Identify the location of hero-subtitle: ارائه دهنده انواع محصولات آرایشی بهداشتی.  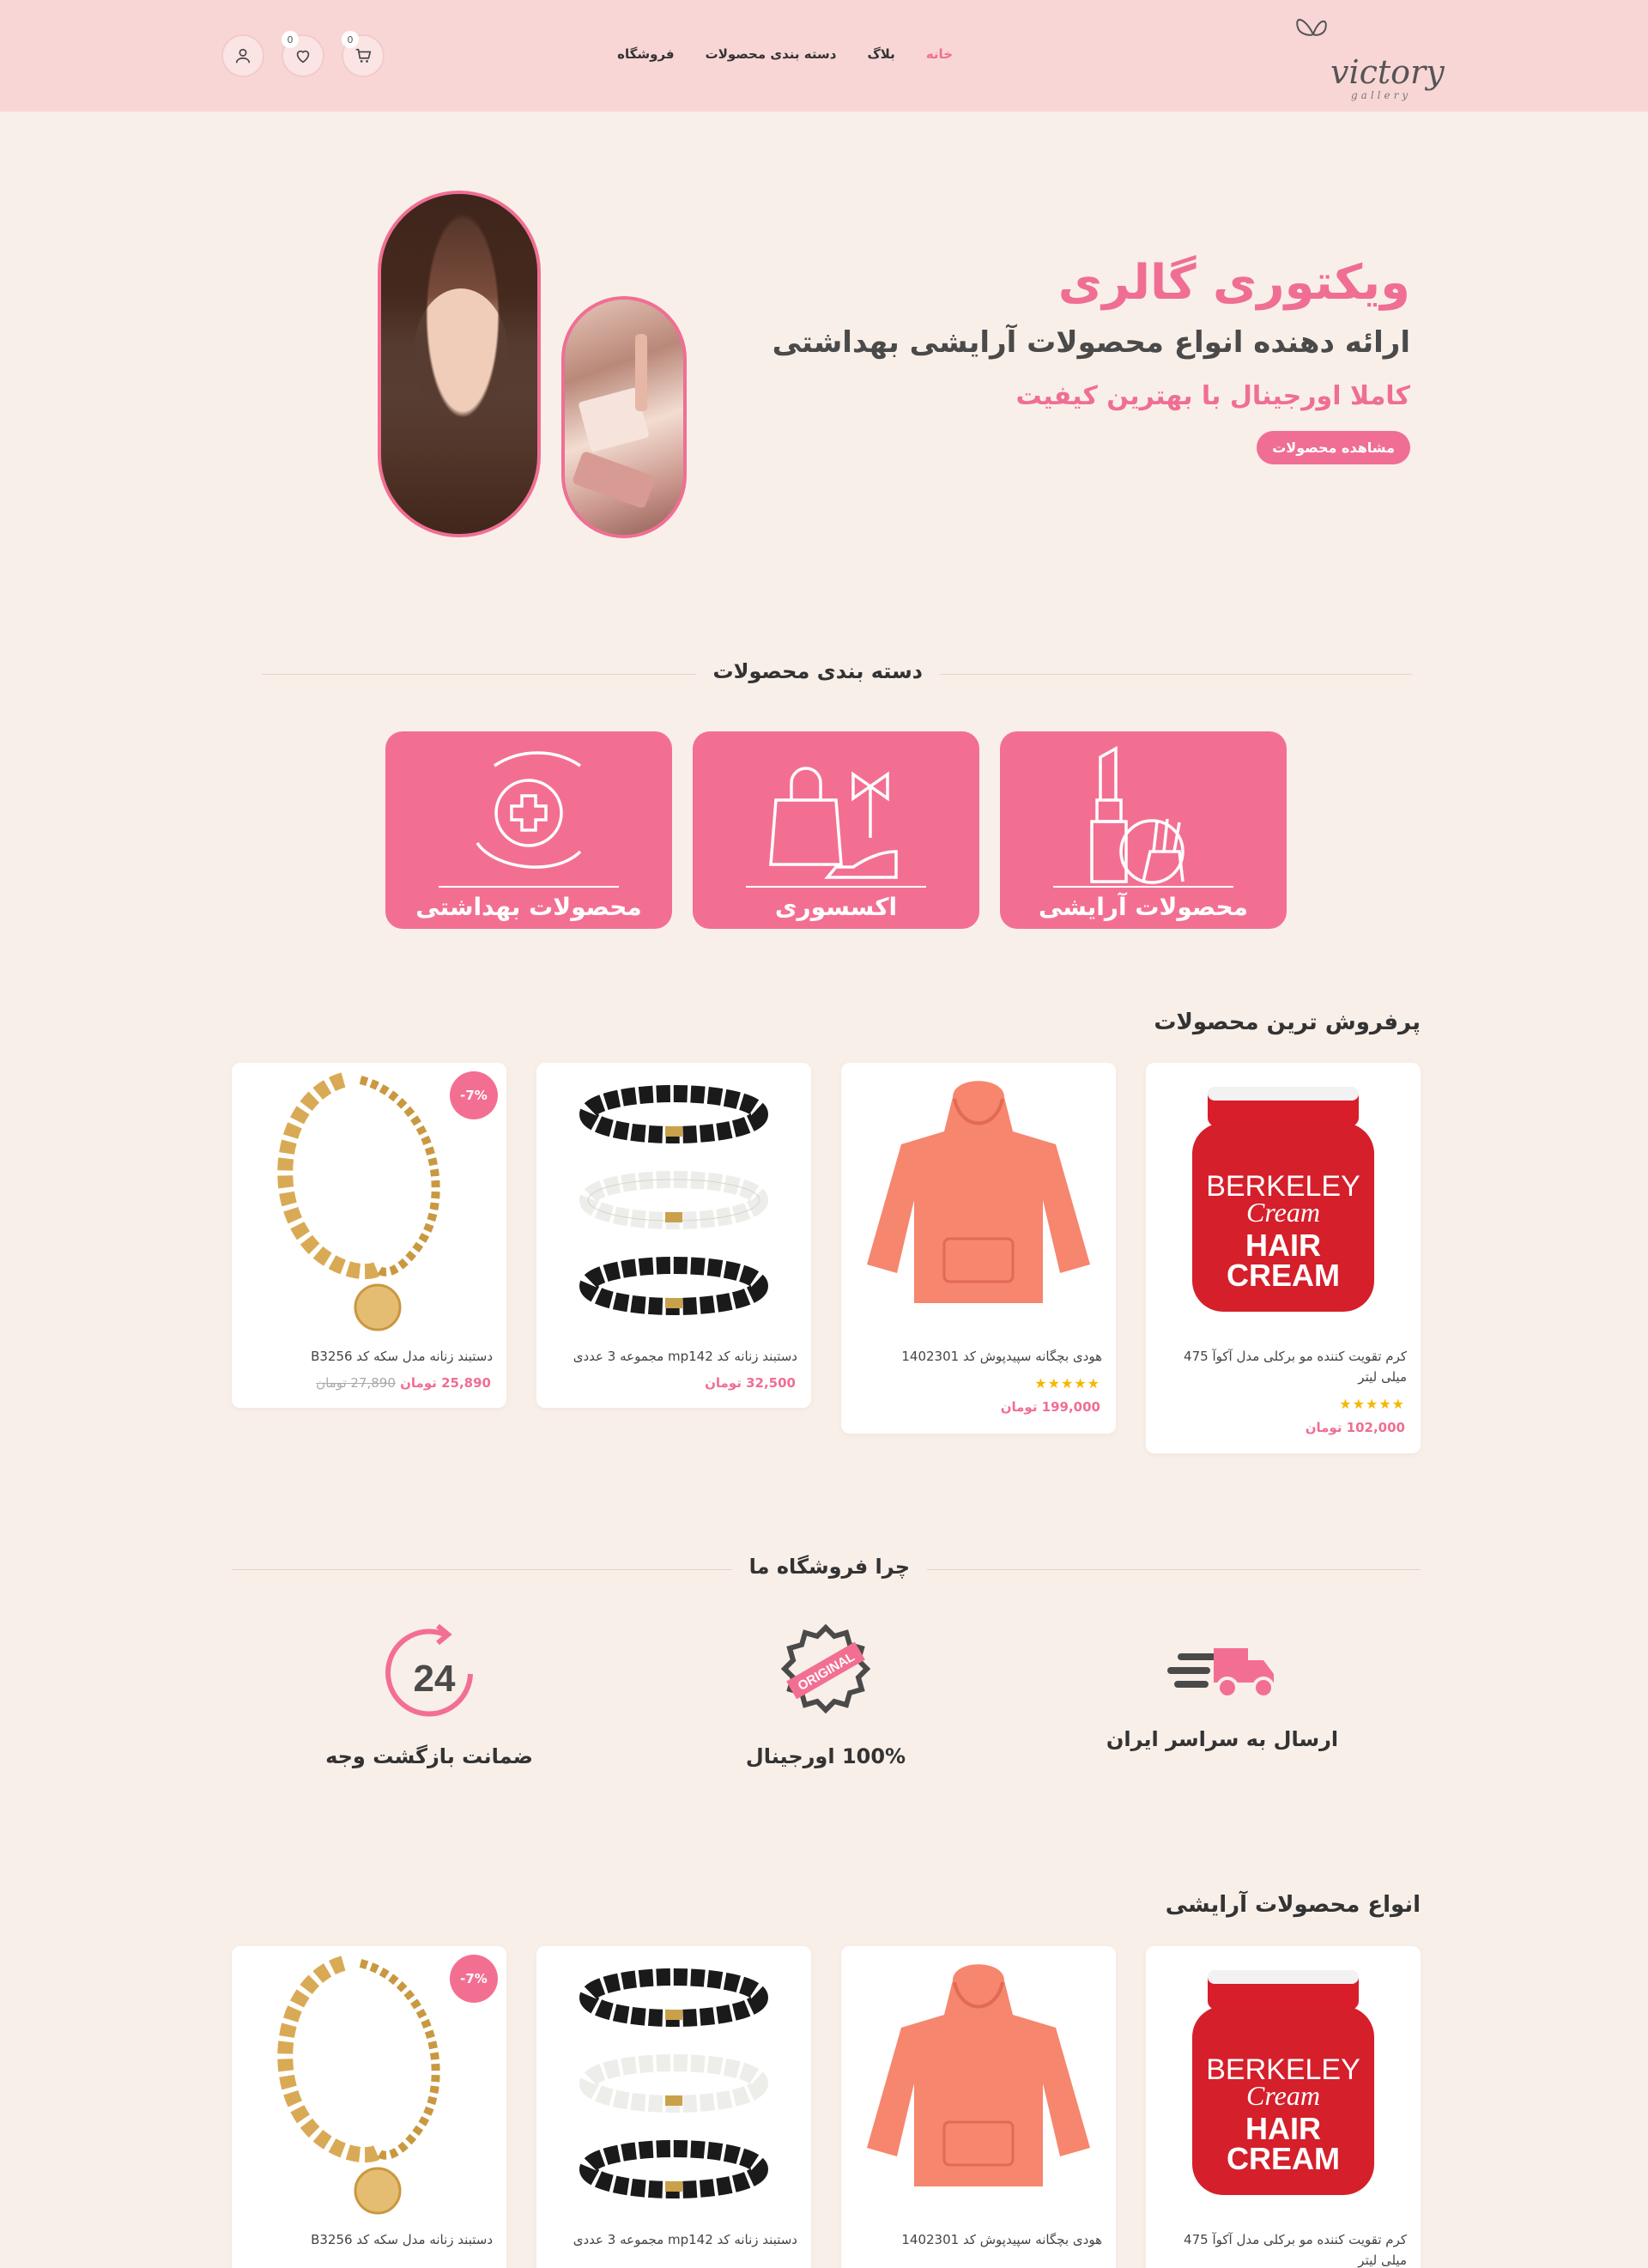
(1091, 342).